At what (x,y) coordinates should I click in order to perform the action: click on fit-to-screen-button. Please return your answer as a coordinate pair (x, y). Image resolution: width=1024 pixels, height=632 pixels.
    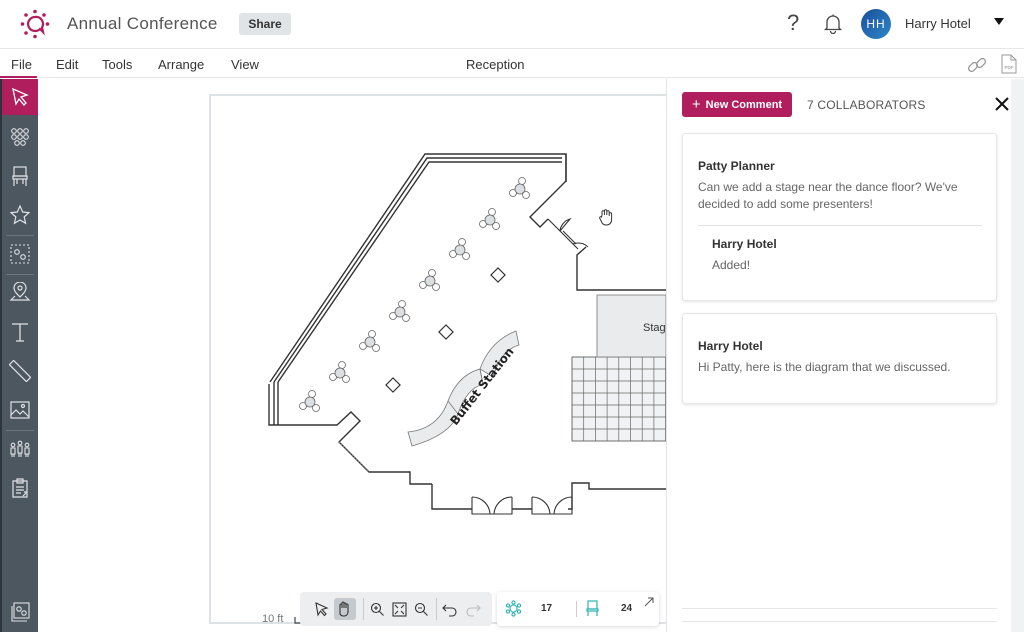
    Looking at the image, I should click on (399, 609).